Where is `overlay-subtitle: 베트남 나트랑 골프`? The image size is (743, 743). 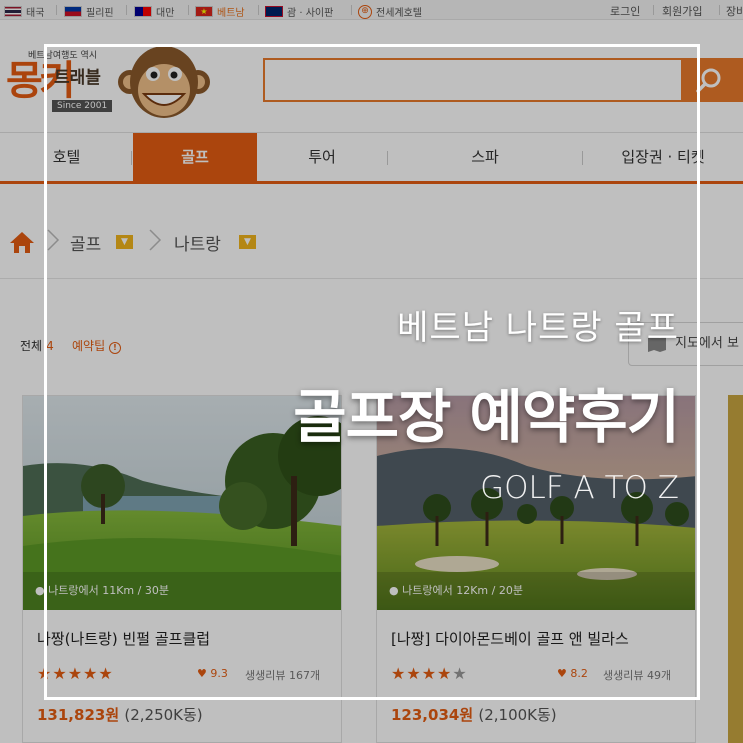 overlay-subtitle: 베트남 나트랑 골프 is located at coordinates (538, 328).